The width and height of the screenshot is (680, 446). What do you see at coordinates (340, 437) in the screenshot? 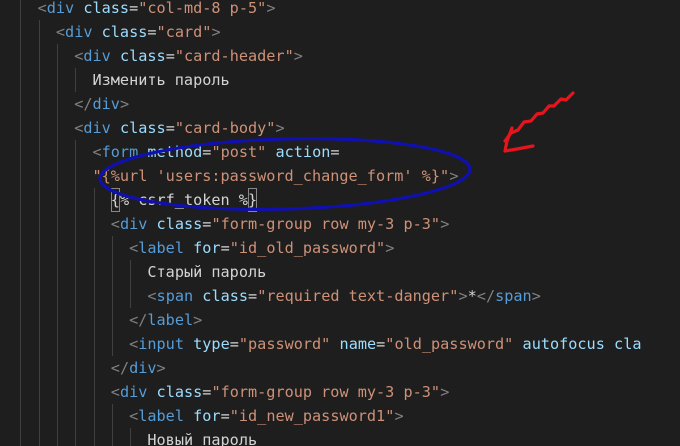
I see `code-line: Новый пароль` at bounding box center [340, 437].